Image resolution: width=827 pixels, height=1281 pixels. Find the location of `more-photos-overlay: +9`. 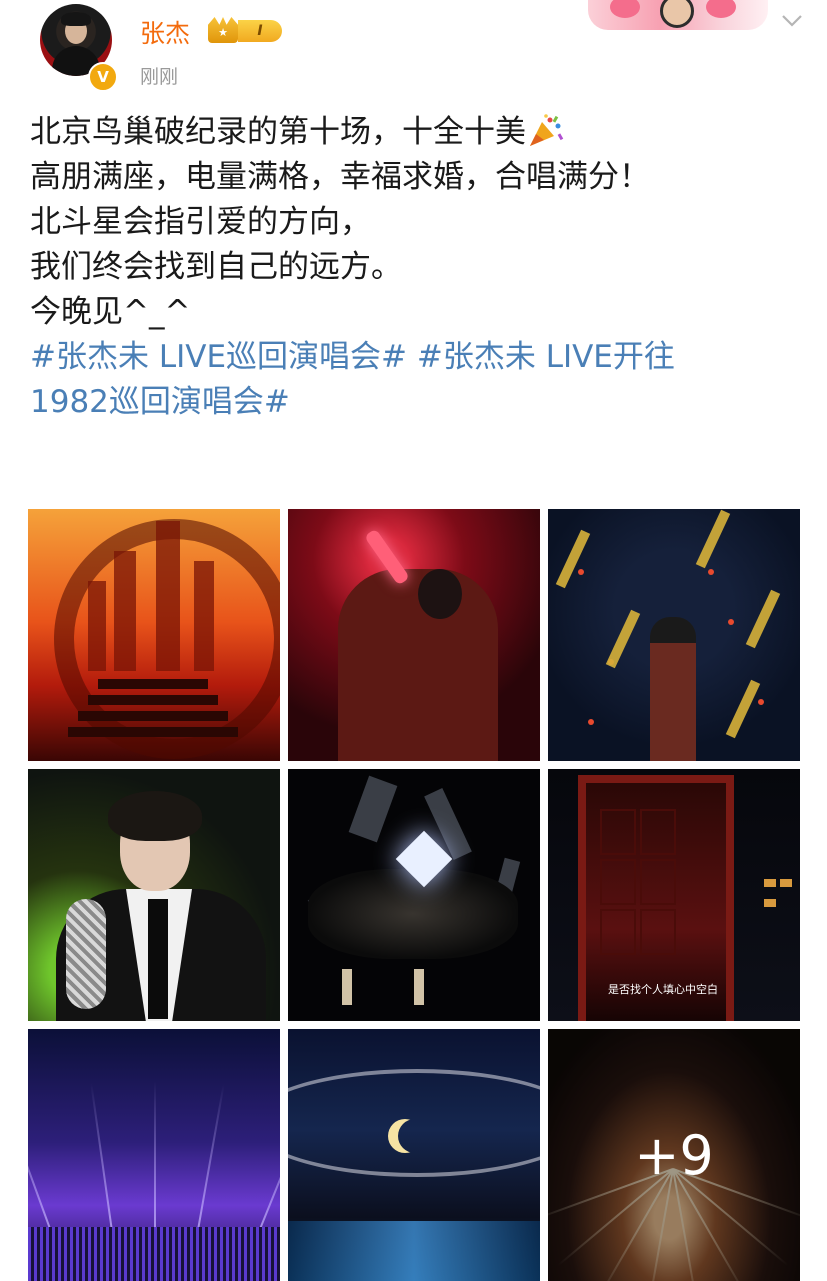

more-photos-overlay: +9 is located at coordinates (674, 1155).